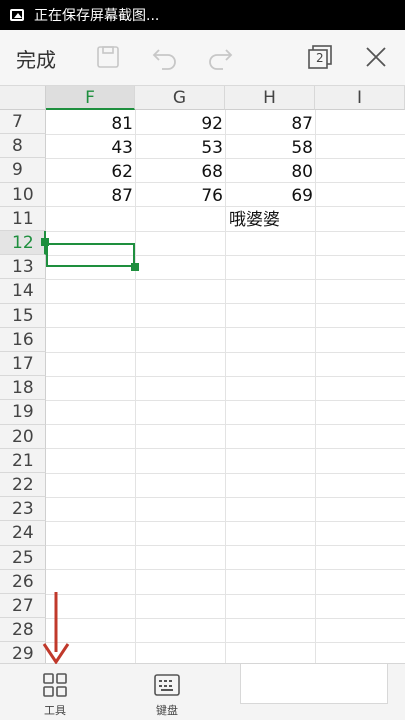  What do you see at coordinates (23, 170) in the screenshot?
I see `row-header: 9` at bounding box center [23, 170].